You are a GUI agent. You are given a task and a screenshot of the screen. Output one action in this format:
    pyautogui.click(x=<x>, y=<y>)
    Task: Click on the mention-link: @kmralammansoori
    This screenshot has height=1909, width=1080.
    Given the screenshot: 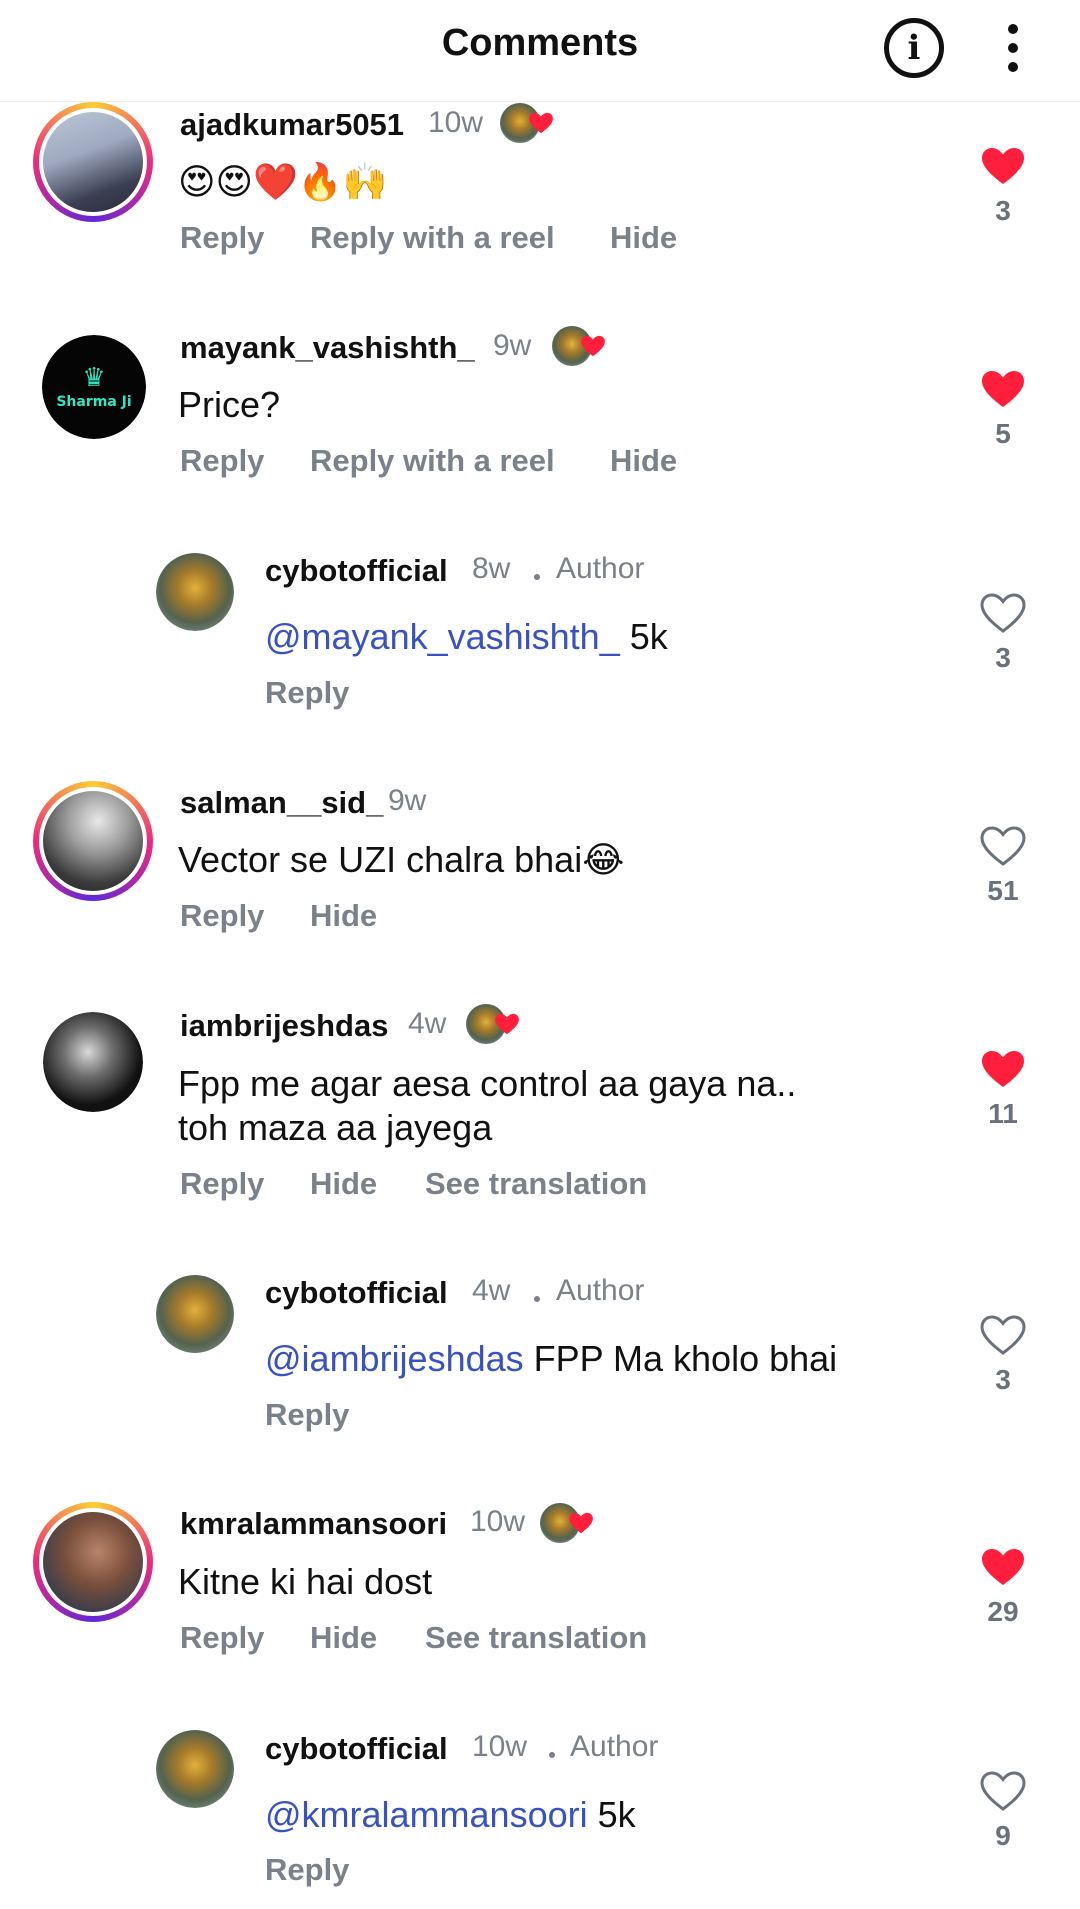 What is the action you would take?
    pyautogui.click(x=426, y=1814)
    